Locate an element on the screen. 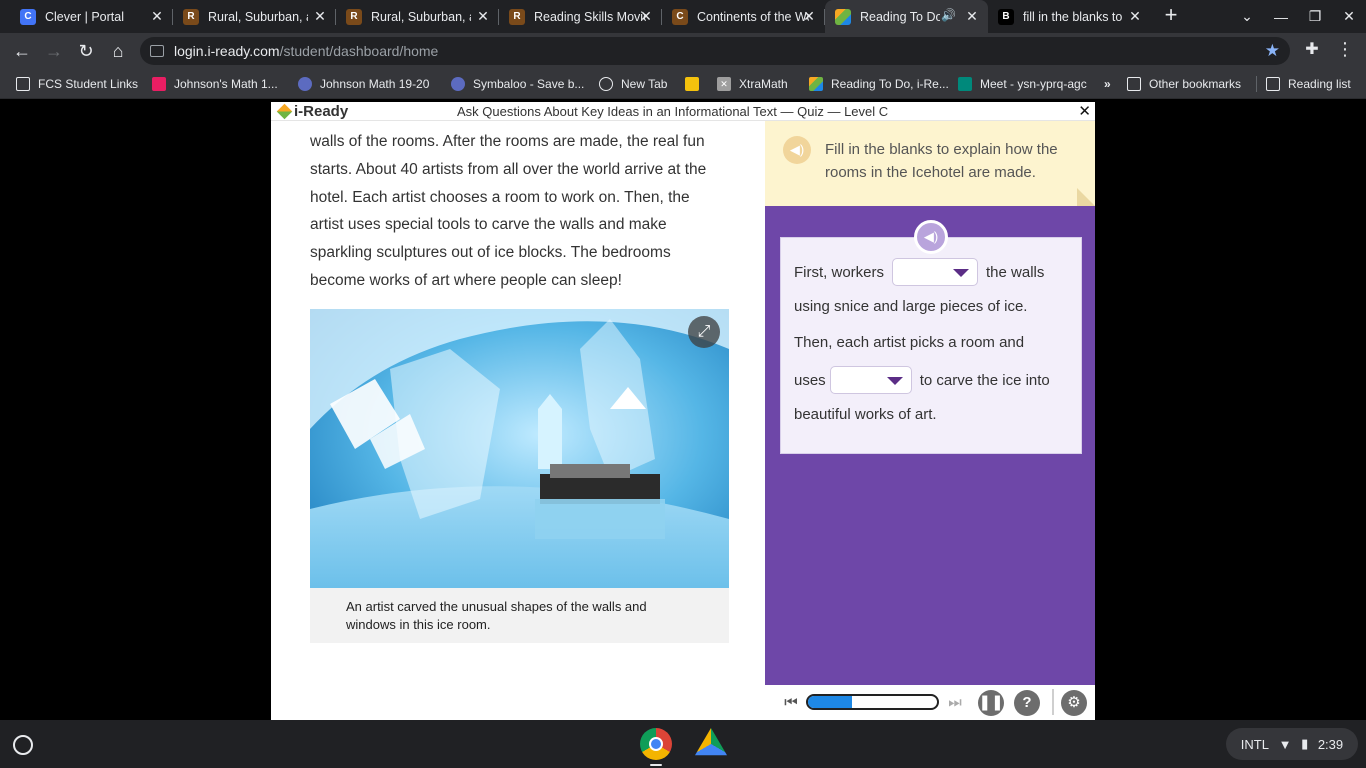 The height and width of the screenshot is (768, 1366). rural-icon: R is located at coordinates (354, 16).